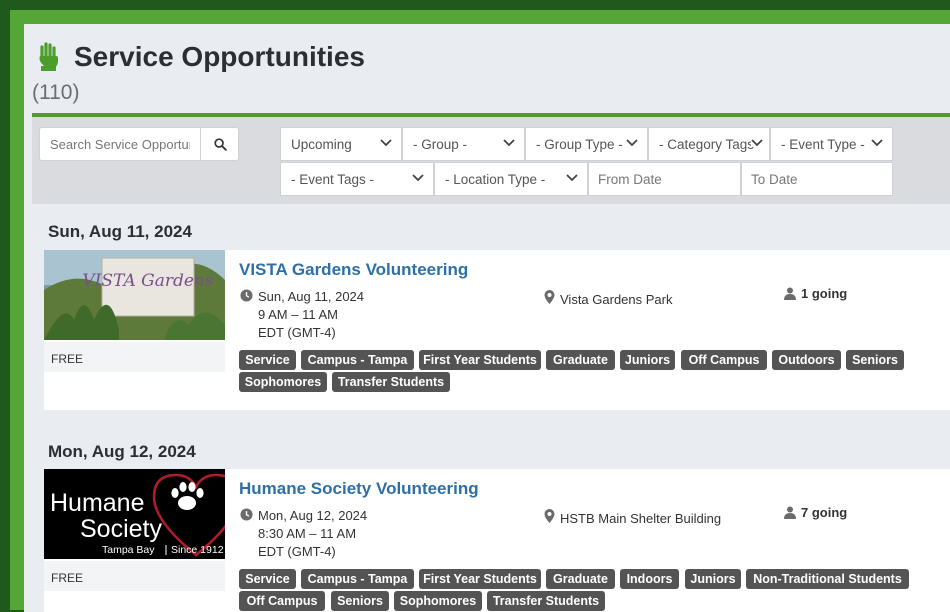 Image resolution: width=950 pixels, height=612 pixels. What do you see at coordinates (649, 579) in the screenshot?
I see `tag: Indoors` at bounding box center [649, 579].